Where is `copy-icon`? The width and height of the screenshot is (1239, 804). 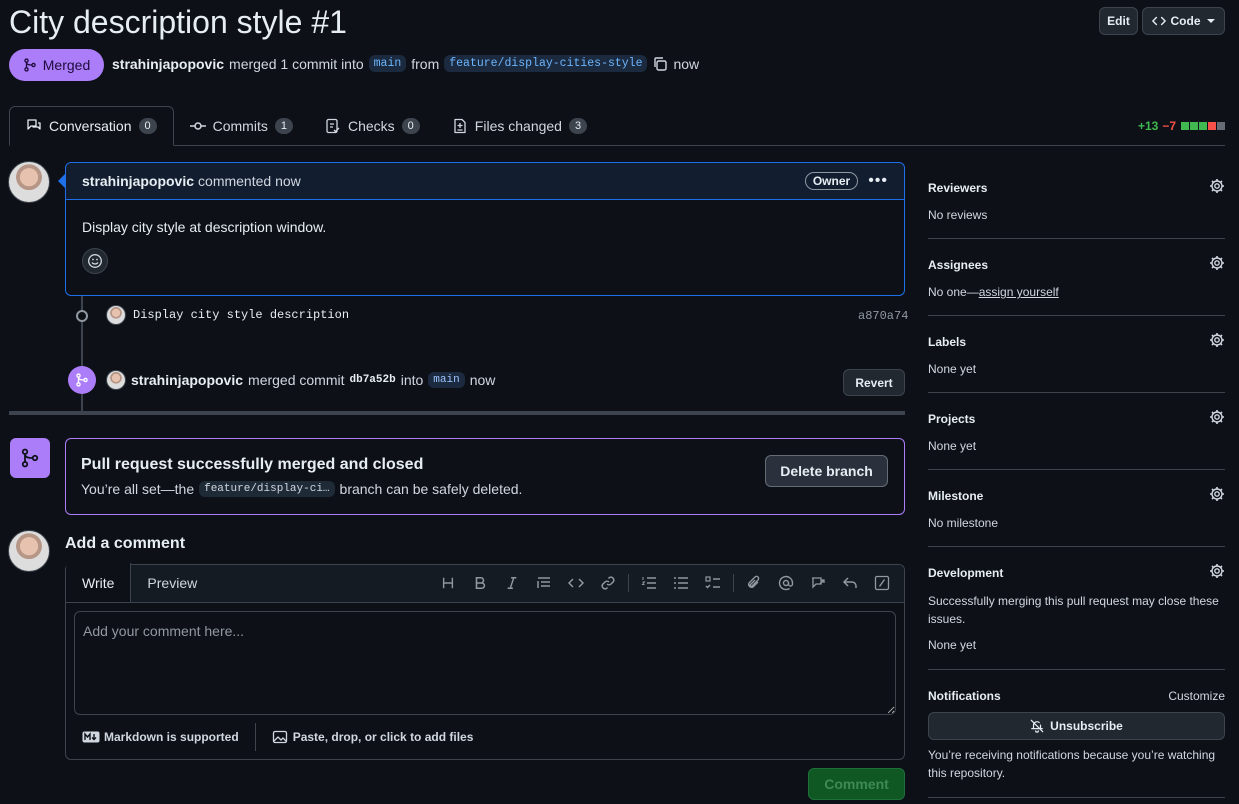
copy-icon is located at coordinates (660, 64).